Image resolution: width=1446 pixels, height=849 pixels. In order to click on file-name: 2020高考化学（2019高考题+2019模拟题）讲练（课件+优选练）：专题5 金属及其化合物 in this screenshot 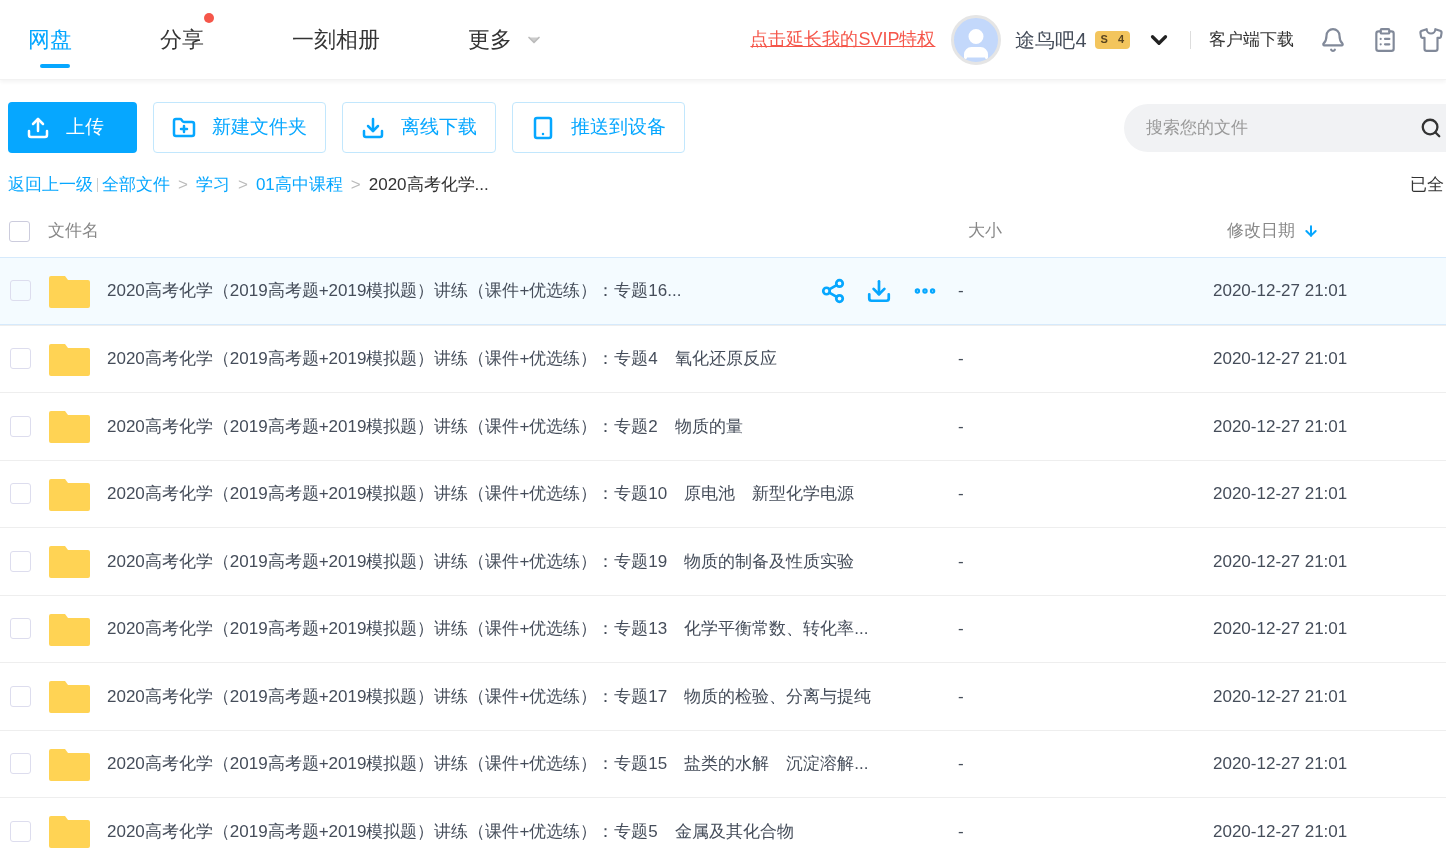, I will do `click(450, 831)`.